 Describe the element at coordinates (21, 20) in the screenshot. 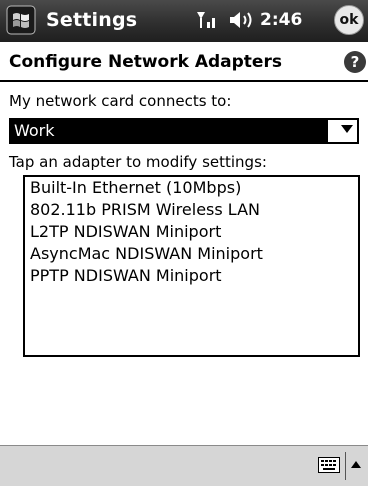

I see `windows-flag-icon` at that location.